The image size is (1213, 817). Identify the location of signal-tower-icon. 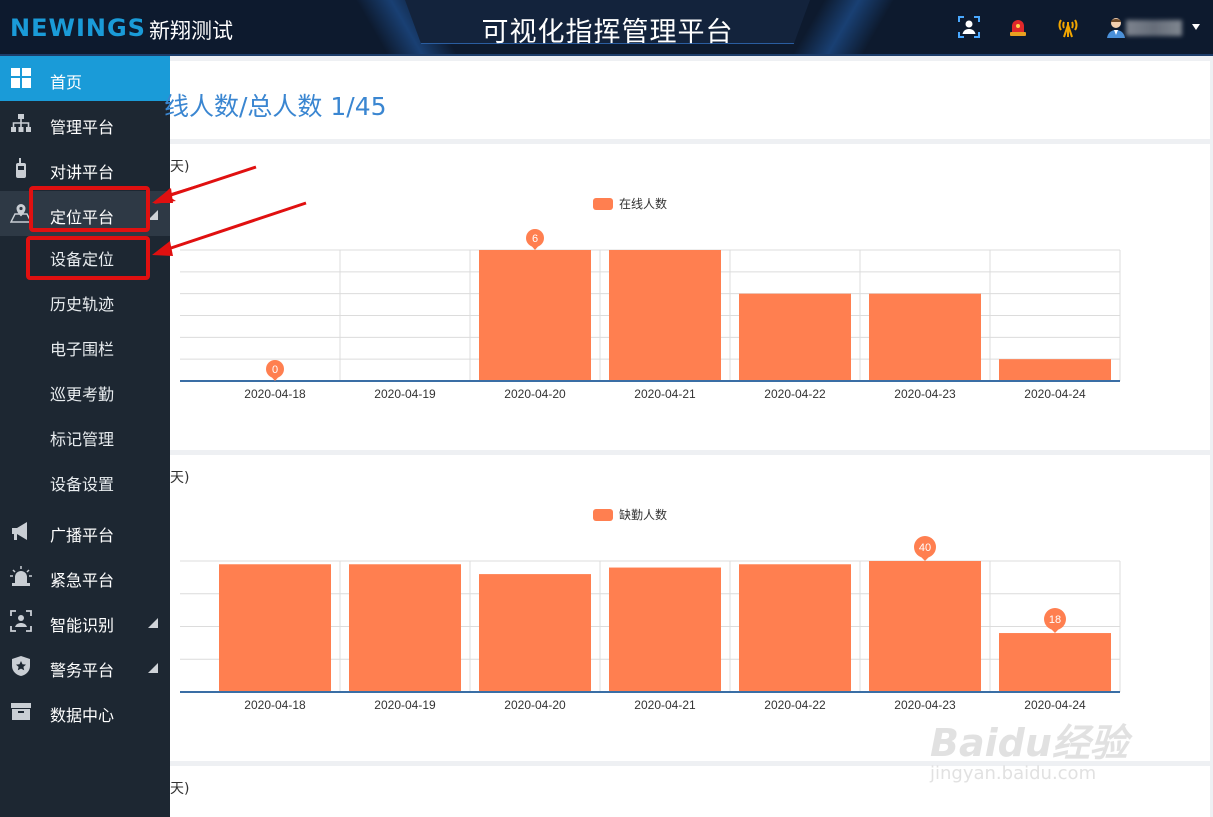
(1068, 27).